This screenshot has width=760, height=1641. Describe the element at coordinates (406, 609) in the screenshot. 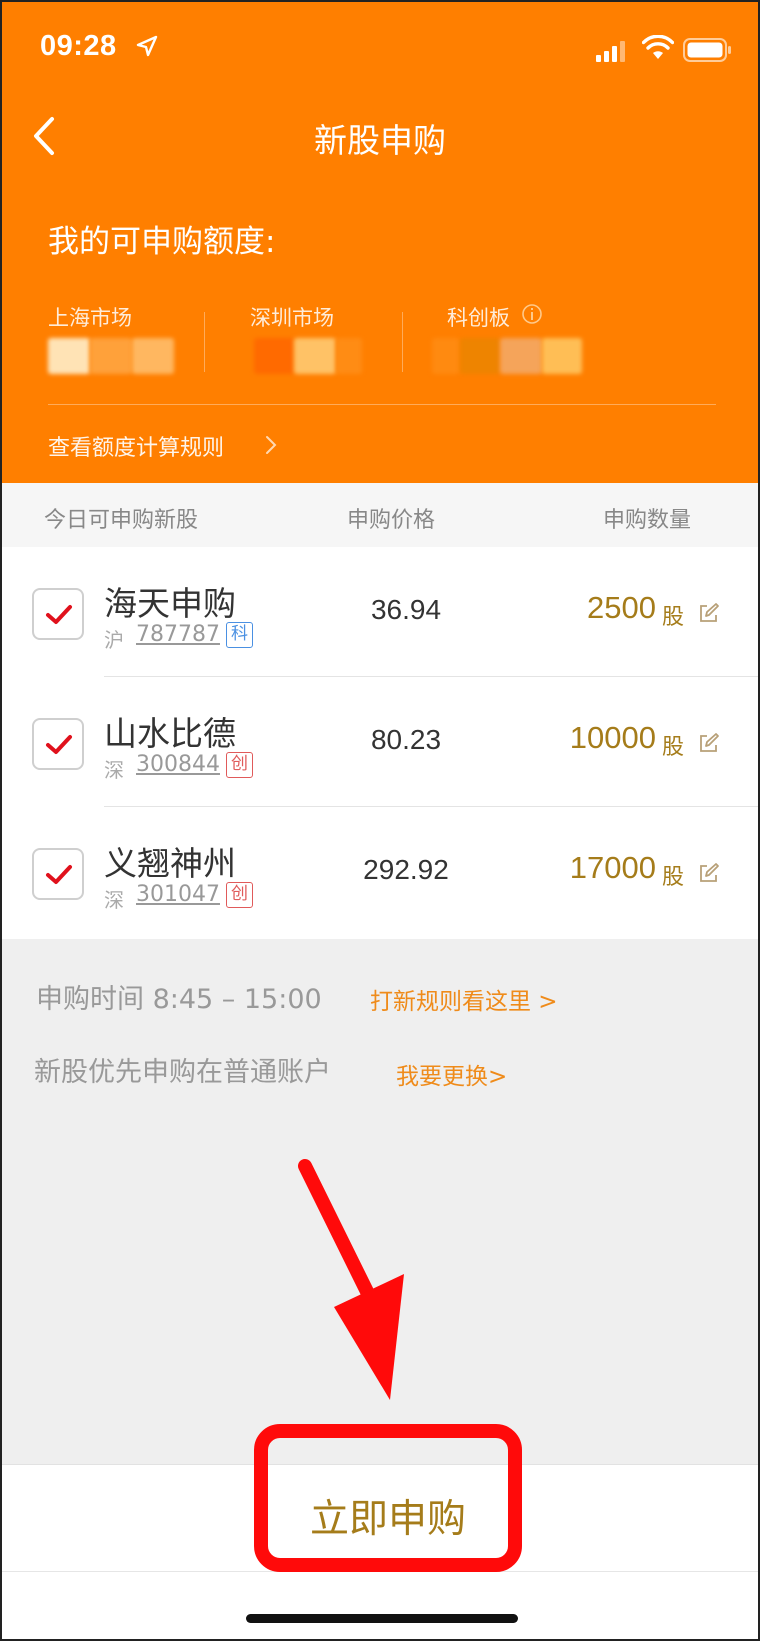

I see `subscription-price: 36.94` at that location.